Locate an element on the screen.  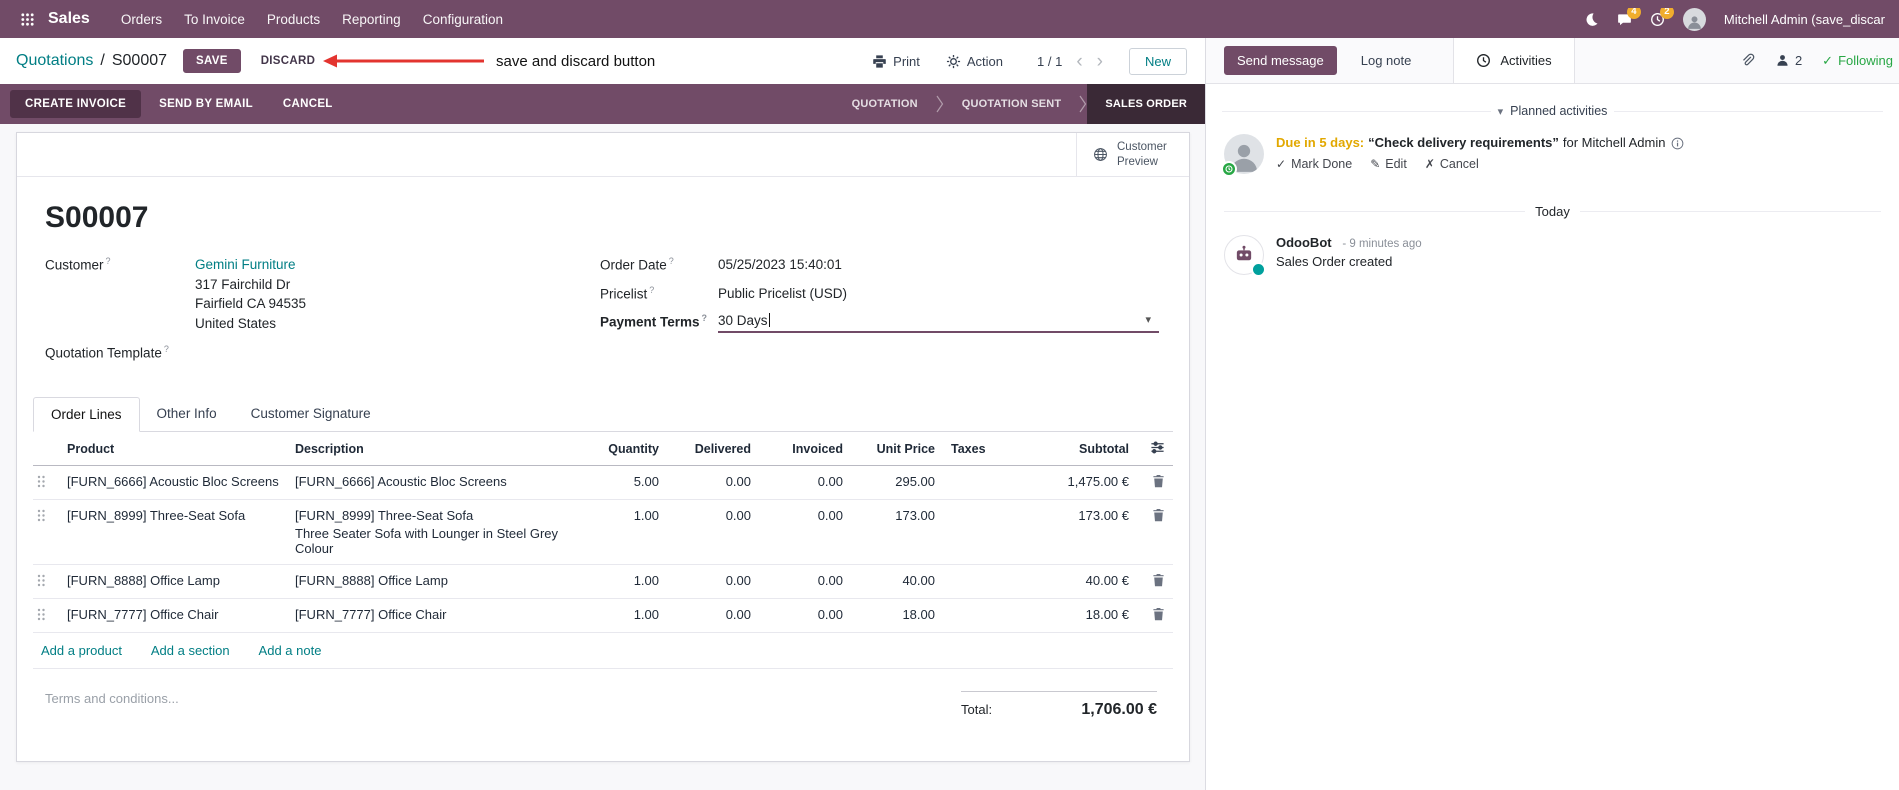
optional-columns-icon is located at coordinates (1157, 447).